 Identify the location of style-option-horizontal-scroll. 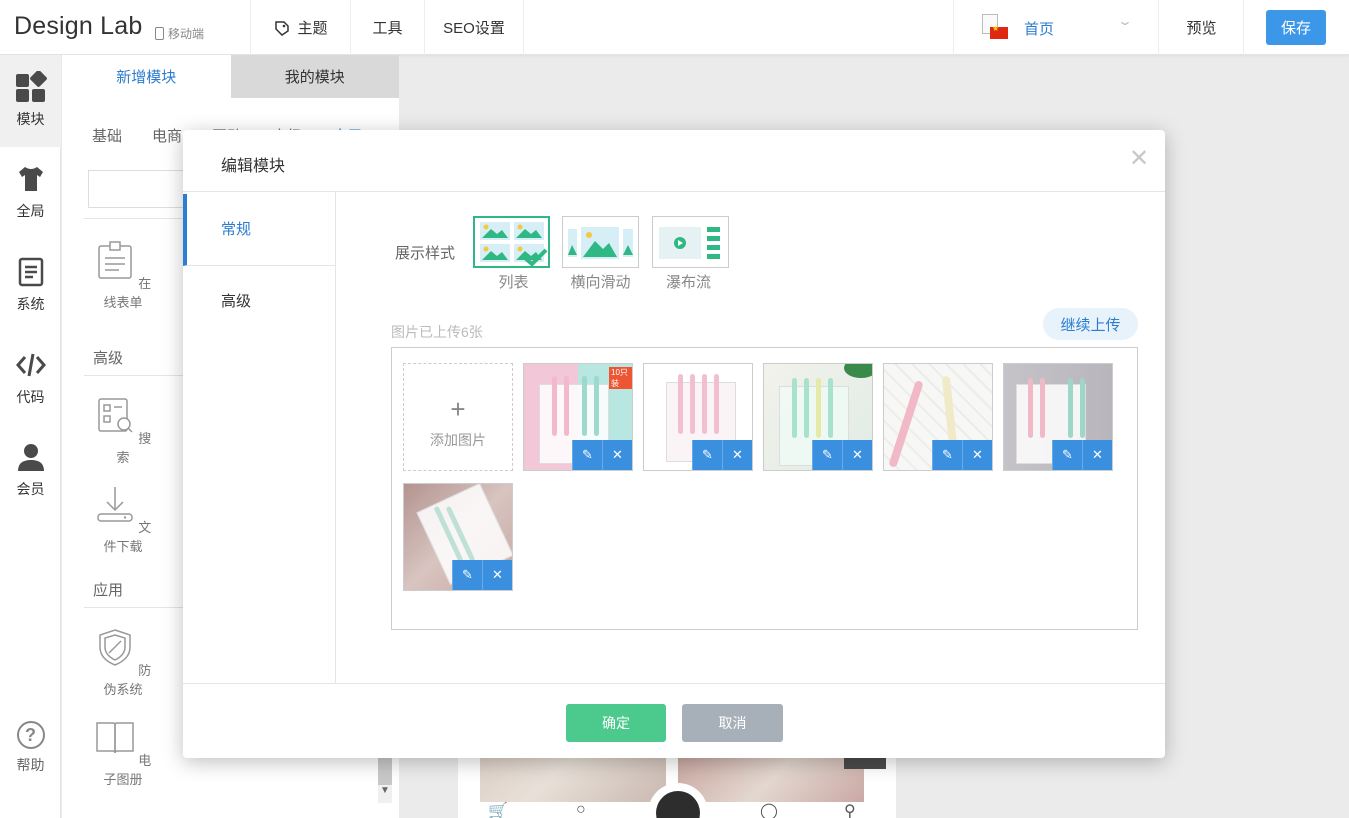
(600, 242).